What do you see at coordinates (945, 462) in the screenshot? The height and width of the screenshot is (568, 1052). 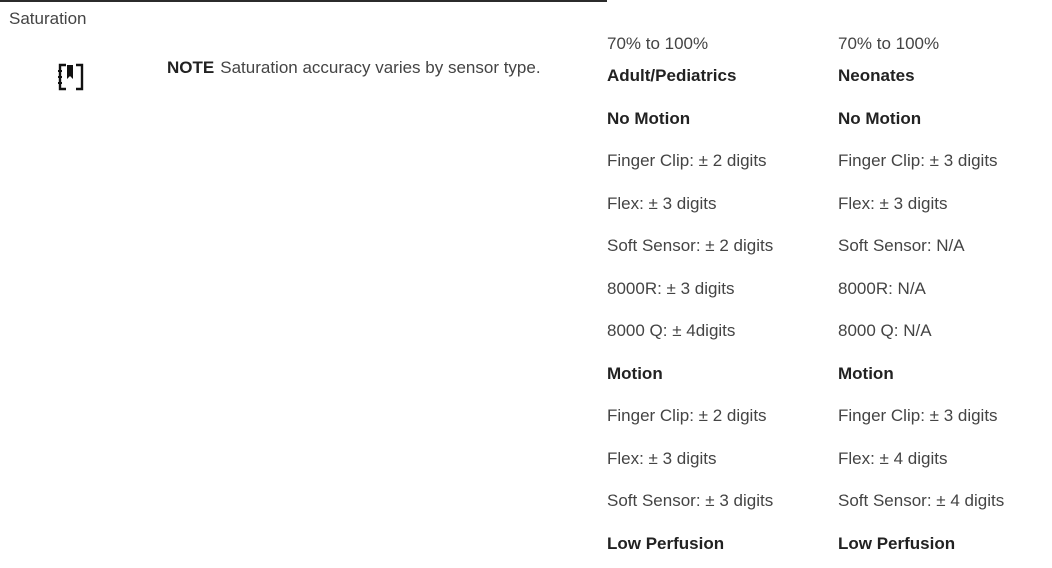 I see `accuracy-flex: Flex: ± 4 digits` at bounding box center [945, 462].